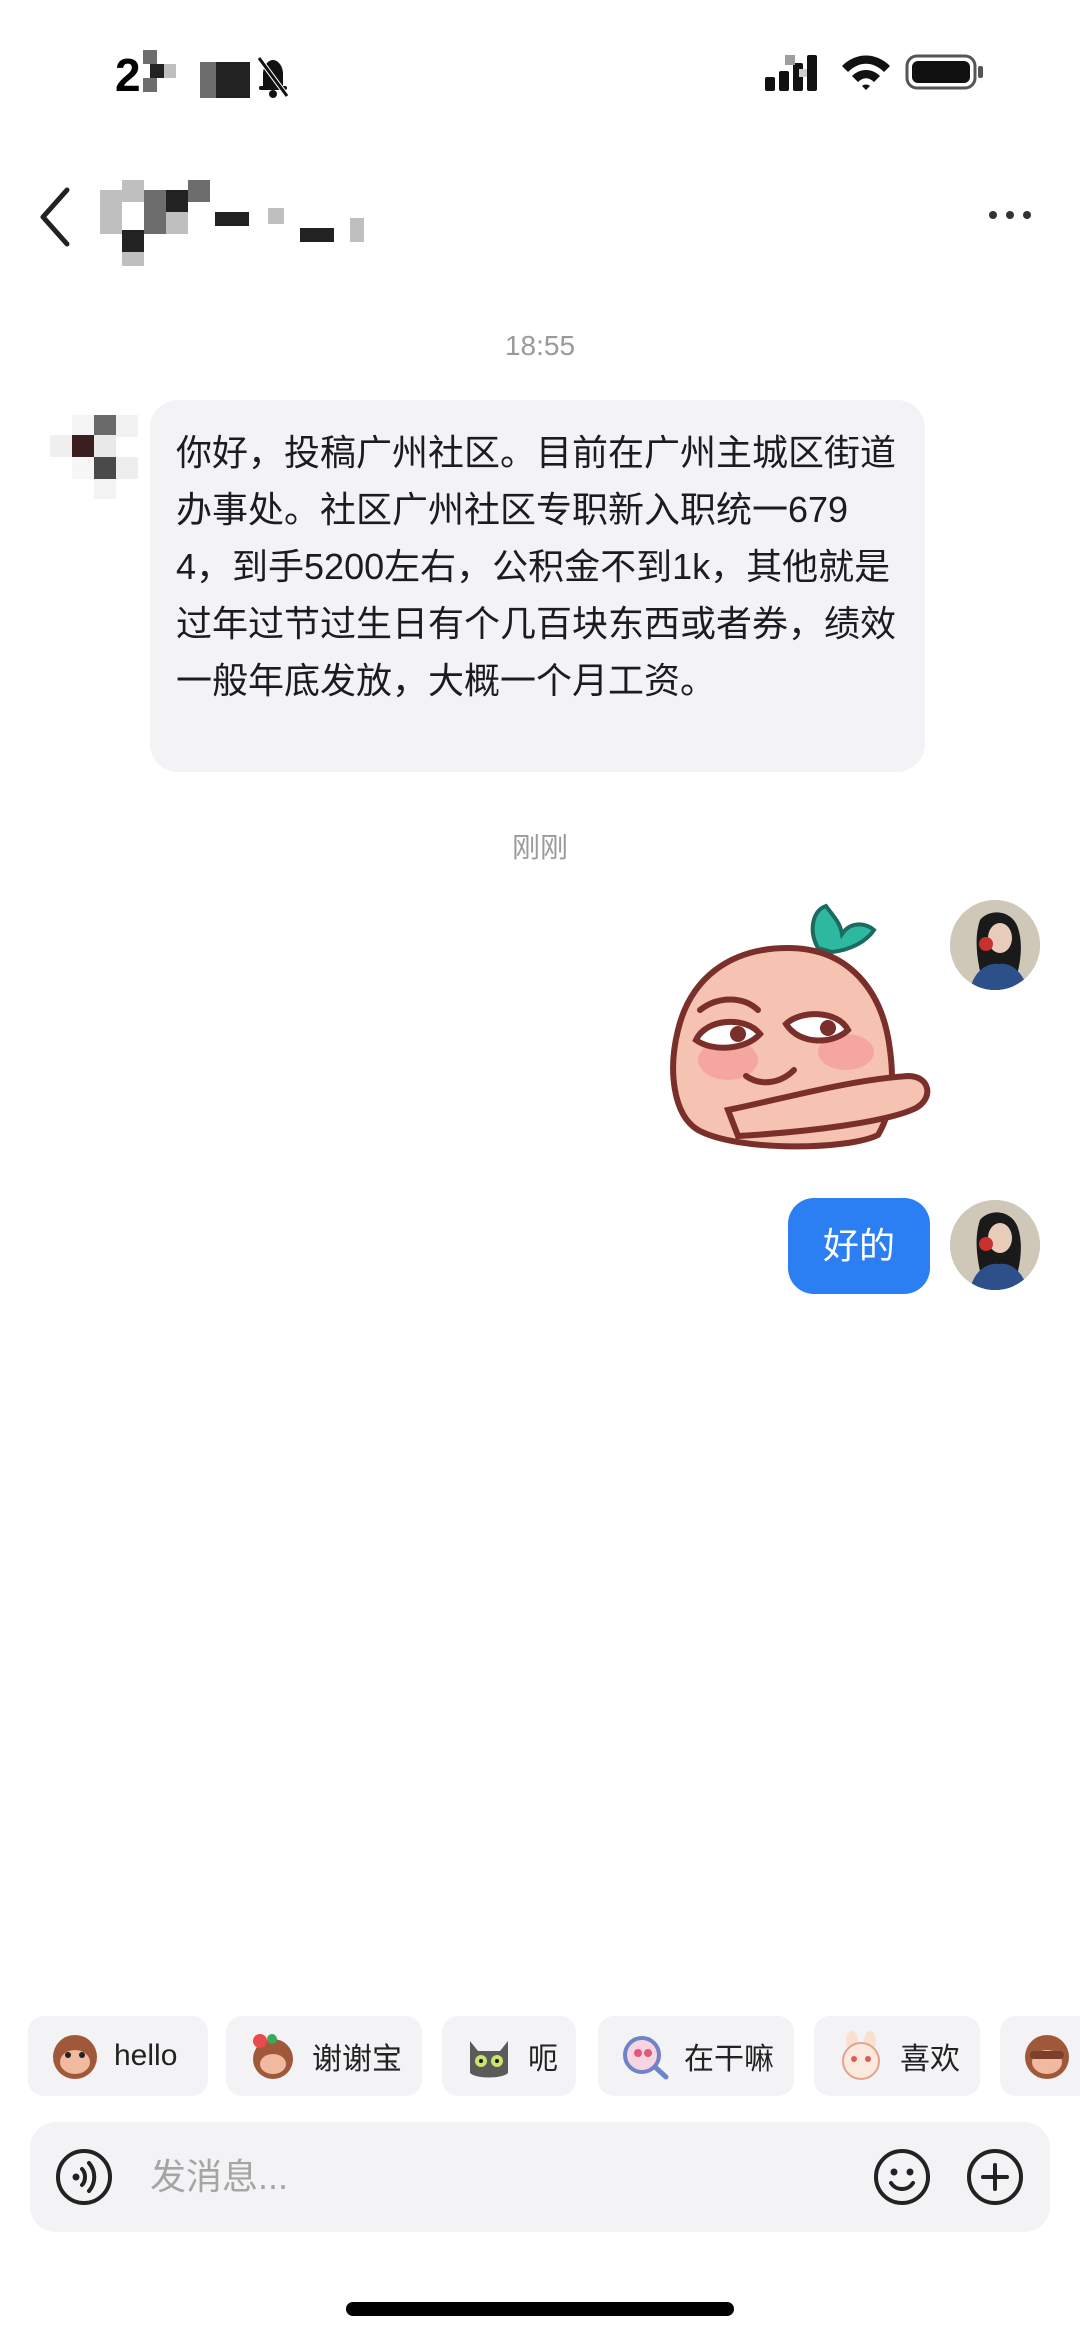 The image size is (1080, 2340). Describe the element at coordinates (543, 2059) in the screenshot. I see `quick-reply-label: 呃` at that location.